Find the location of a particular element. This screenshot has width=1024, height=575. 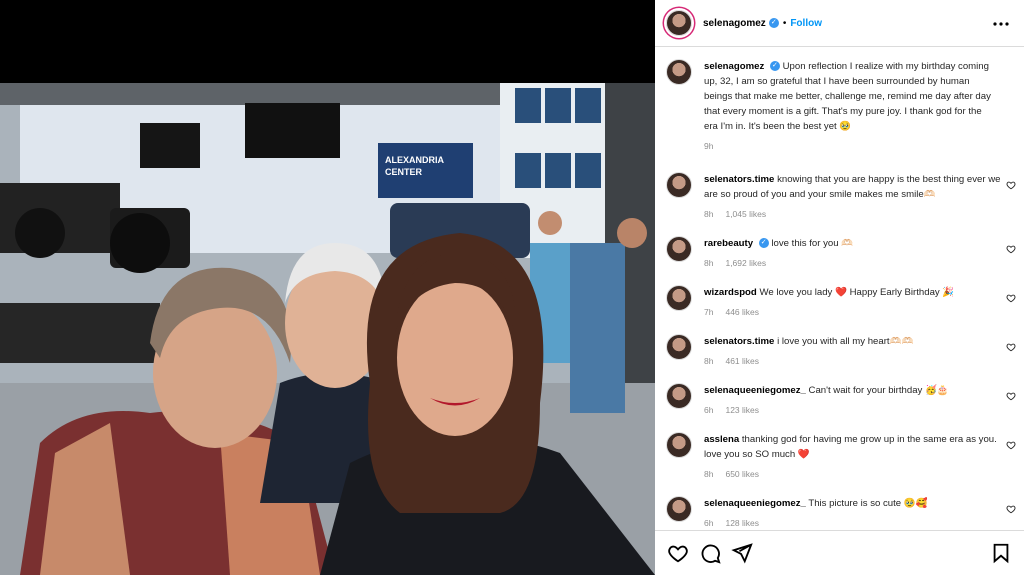

comment-icon is located at coordinates (710, 553).